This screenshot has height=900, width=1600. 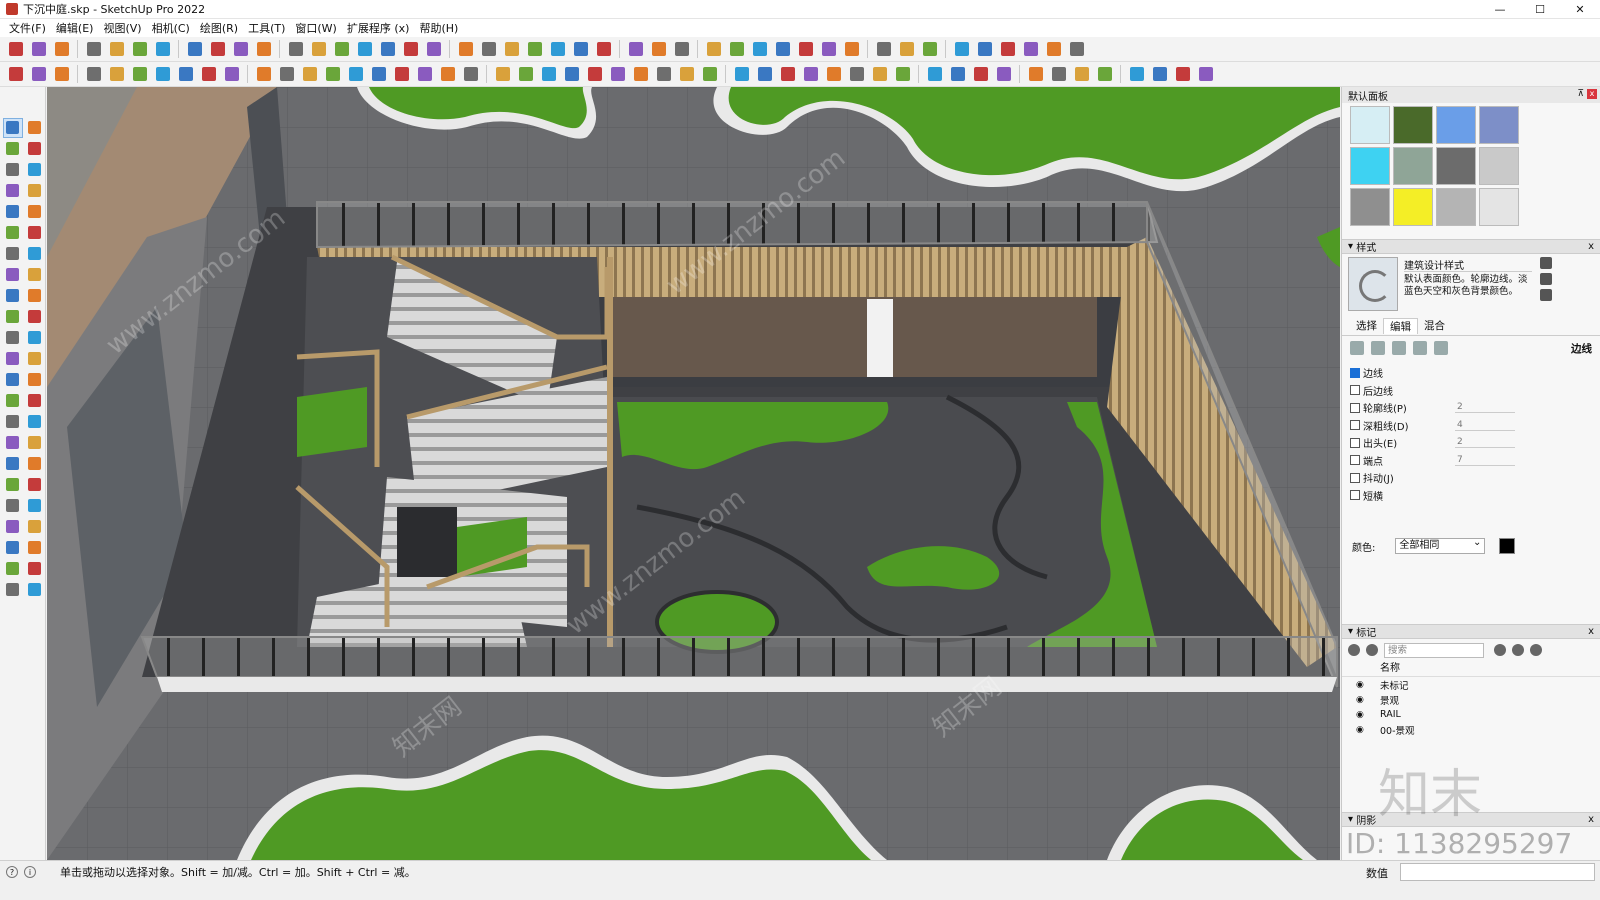 I want to click on minimize-button: —, so click(x=1500, y=9).